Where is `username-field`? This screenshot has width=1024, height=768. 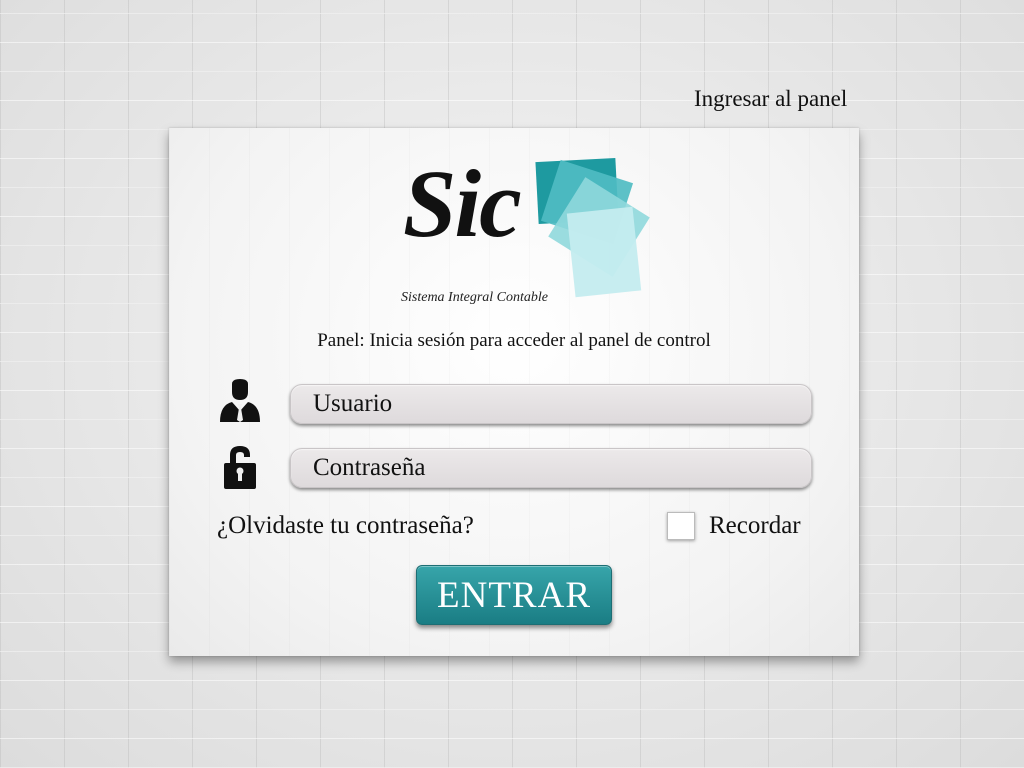 username-field is located at coordinates (551, 404).